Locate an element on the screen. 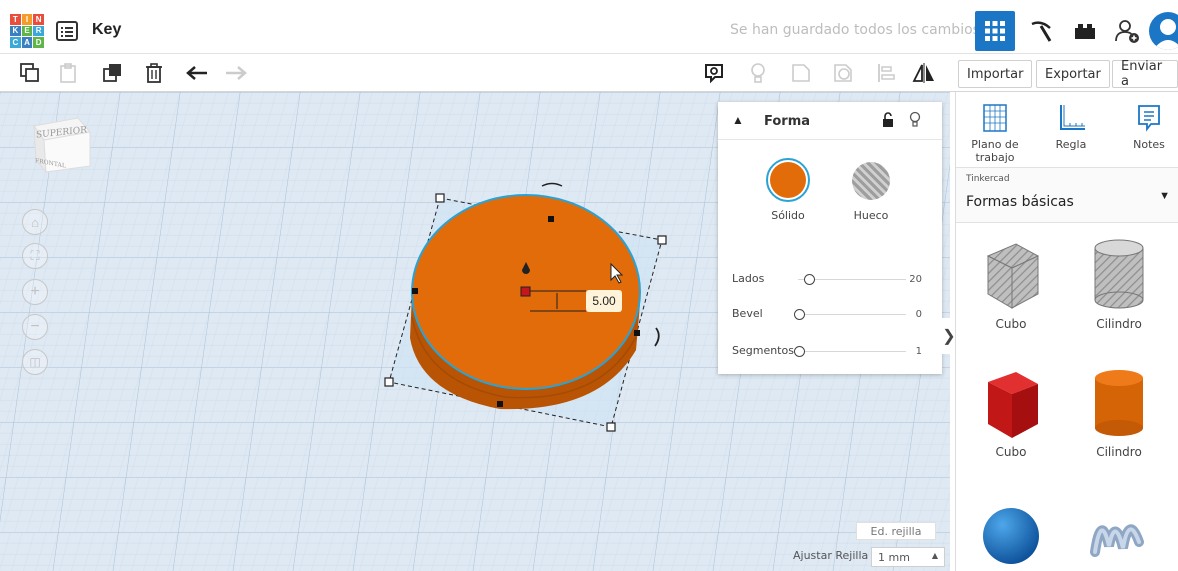 The height and width of the screenshot is (571, 1178). speech-bubble-icon is located at coordinates (714, 74).